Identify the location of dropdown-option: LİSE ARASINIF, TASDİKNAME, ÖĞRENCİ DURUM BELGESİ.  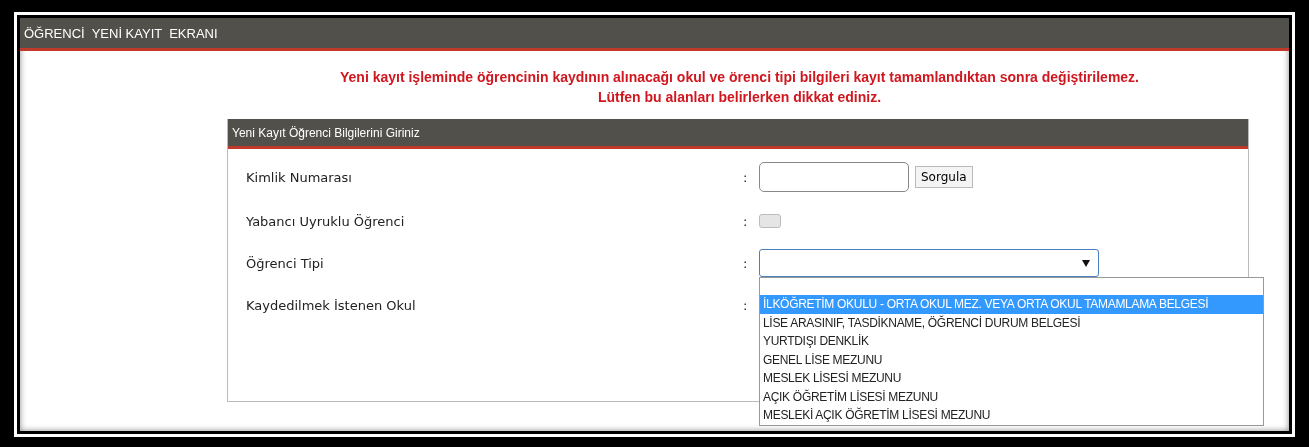
(1011, 322).